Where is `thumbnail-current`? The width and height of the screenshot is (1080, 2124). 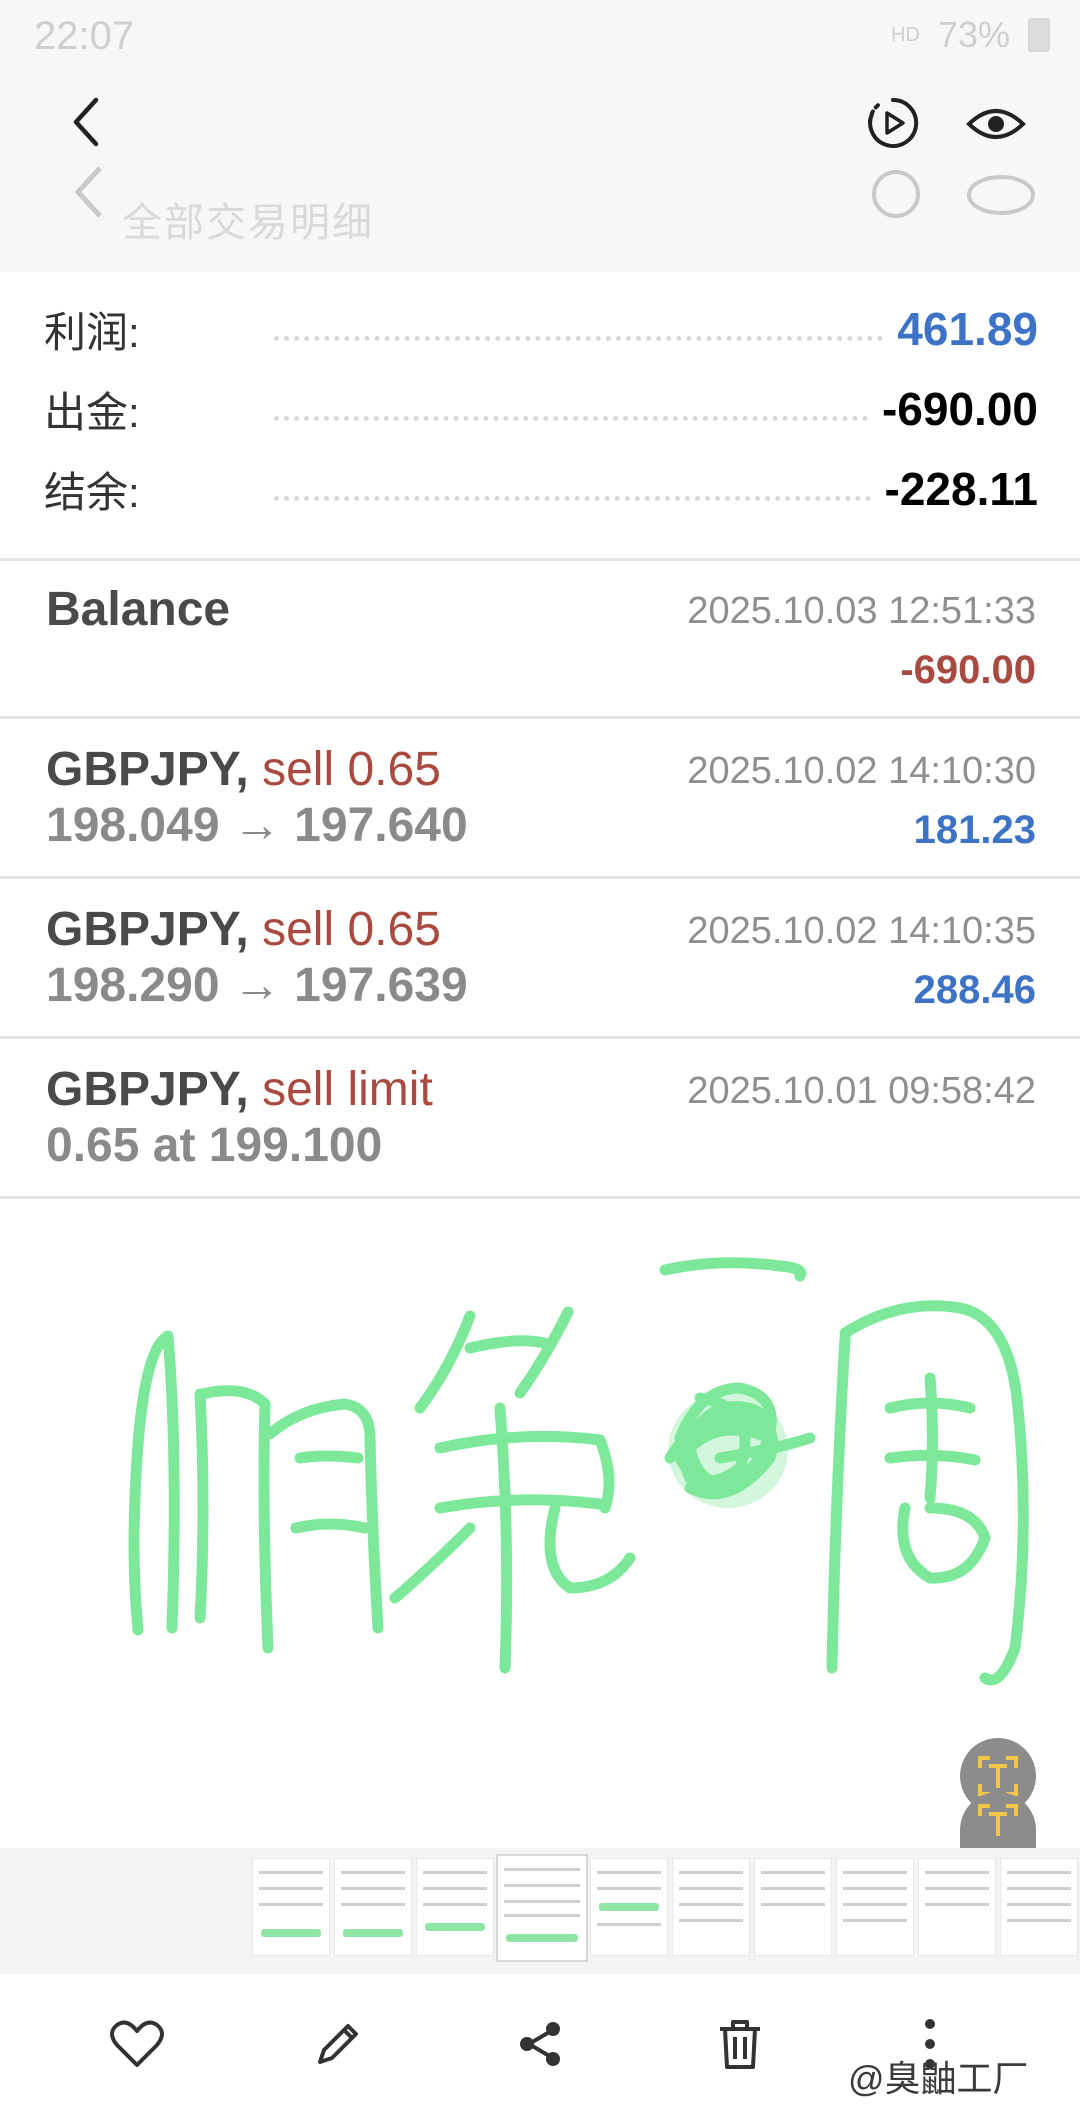 thumbnail-current is located at coordinates (542, 1908).